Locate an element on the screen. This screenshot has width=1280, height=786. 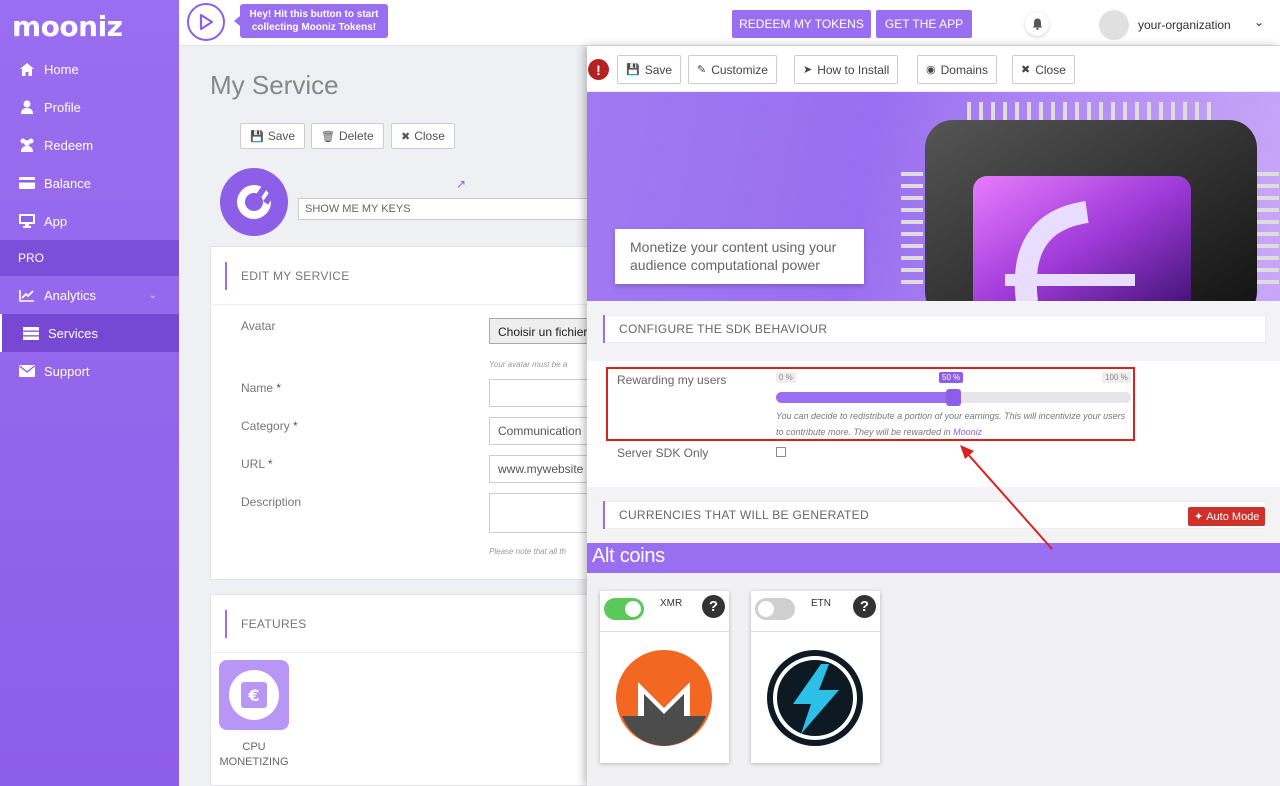
avatar is located at coordinates (1114, 25).